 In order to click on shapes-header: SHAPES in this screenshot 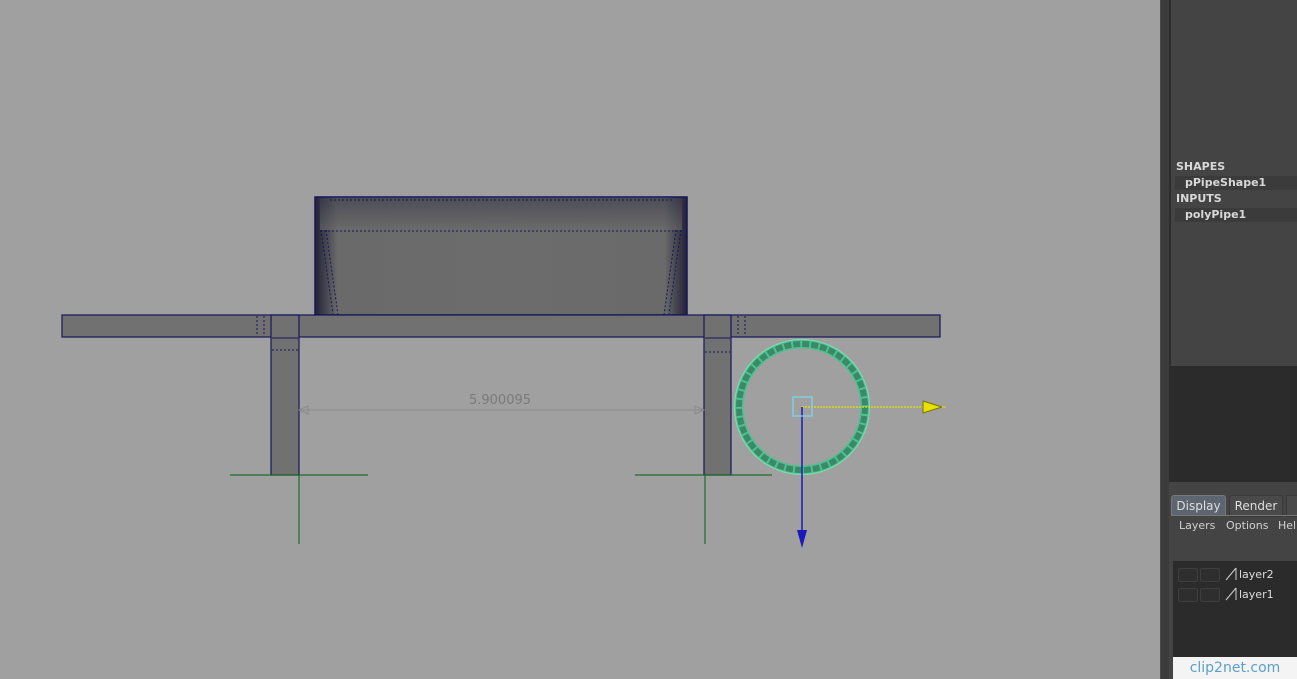, I will do `click(1201, 166)`.